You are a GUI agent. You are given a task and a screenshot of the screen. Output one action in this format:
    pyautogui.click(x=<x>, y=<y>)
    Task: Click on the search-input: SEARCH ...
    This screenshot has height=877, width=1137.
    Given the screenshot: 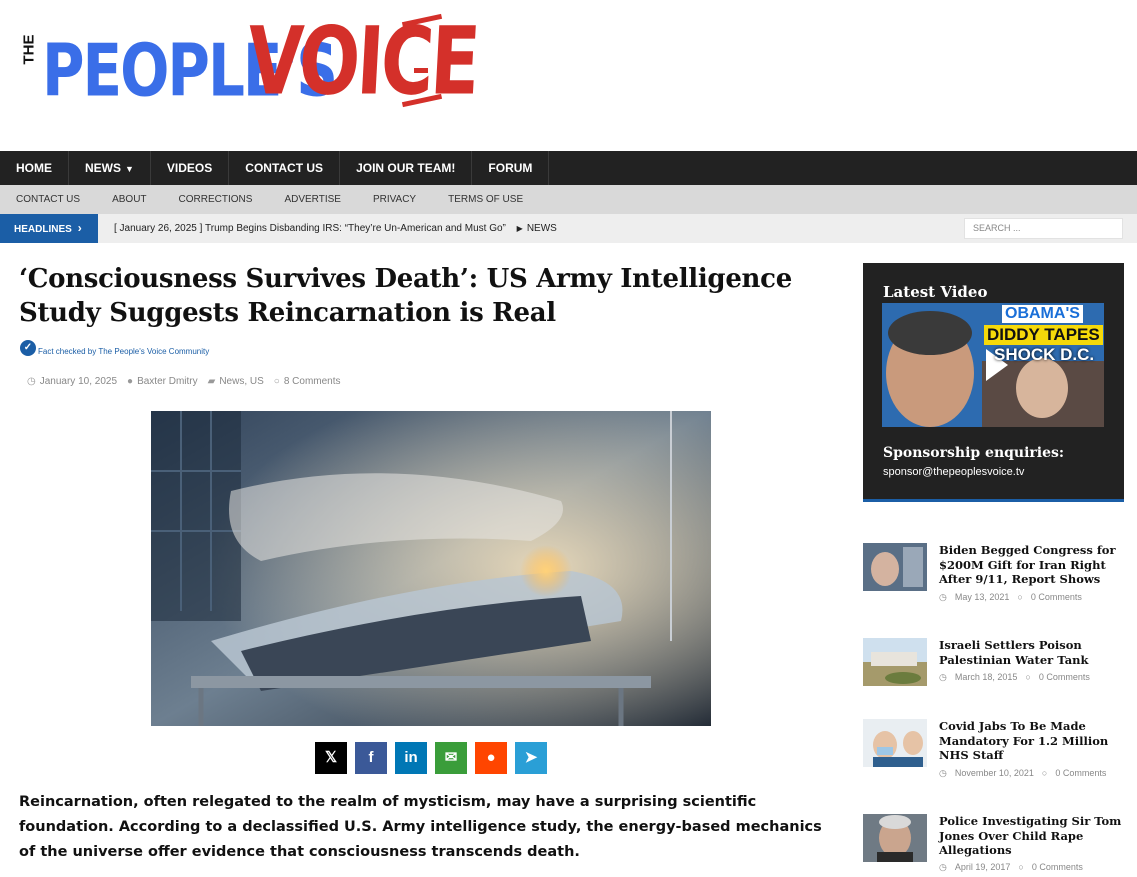 What is the action you would take?
    pyautogui.click(x=1043, y=228)
    